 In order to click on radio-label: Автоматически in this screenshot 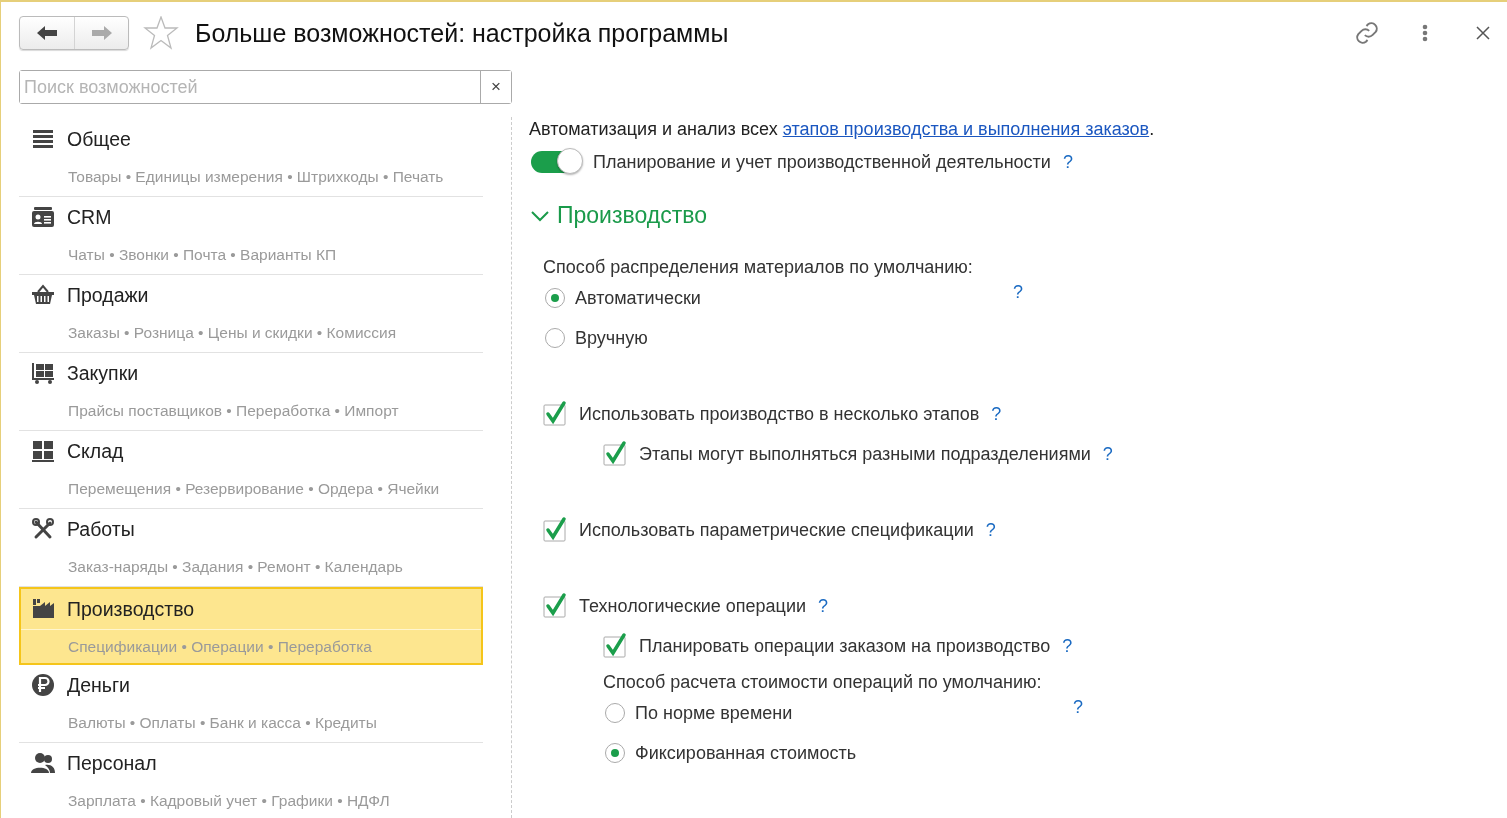, I will do `click(638, 298)`.